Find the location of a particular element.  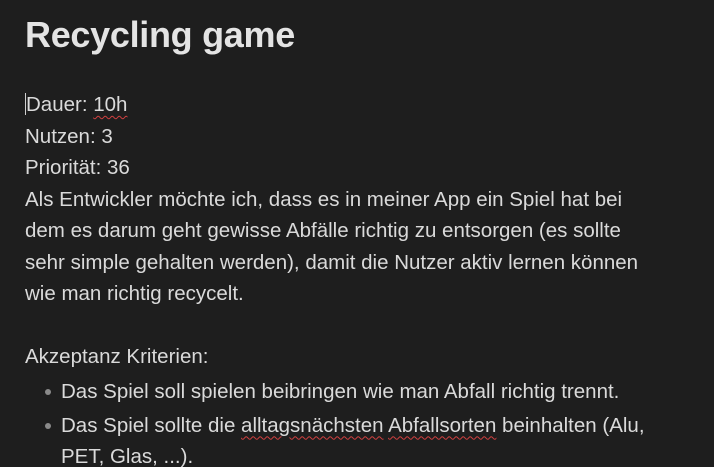

text-run: beinhalten (Alu, is located at coordinates (570, 425).